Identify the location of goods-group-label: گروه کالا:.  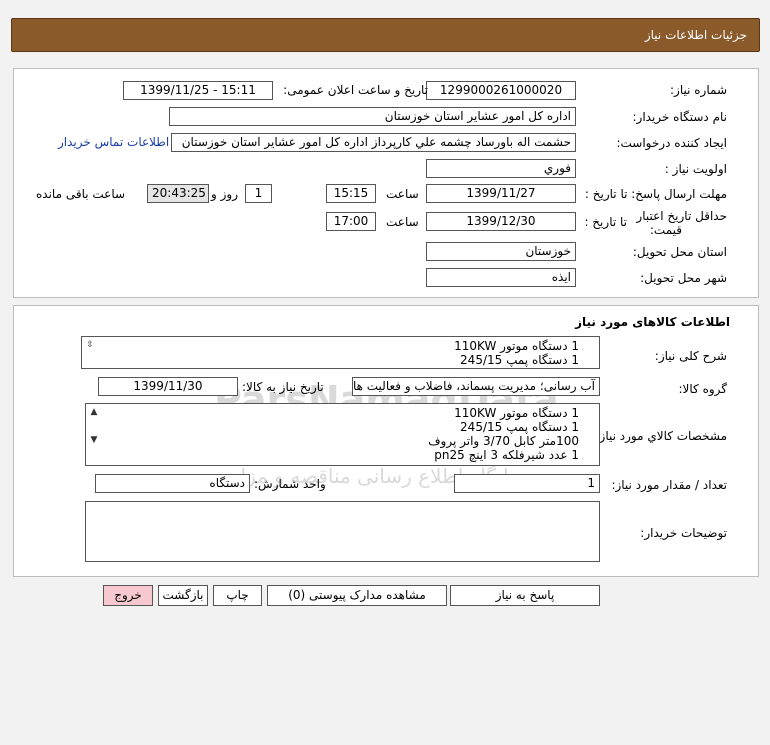
(703, 389).